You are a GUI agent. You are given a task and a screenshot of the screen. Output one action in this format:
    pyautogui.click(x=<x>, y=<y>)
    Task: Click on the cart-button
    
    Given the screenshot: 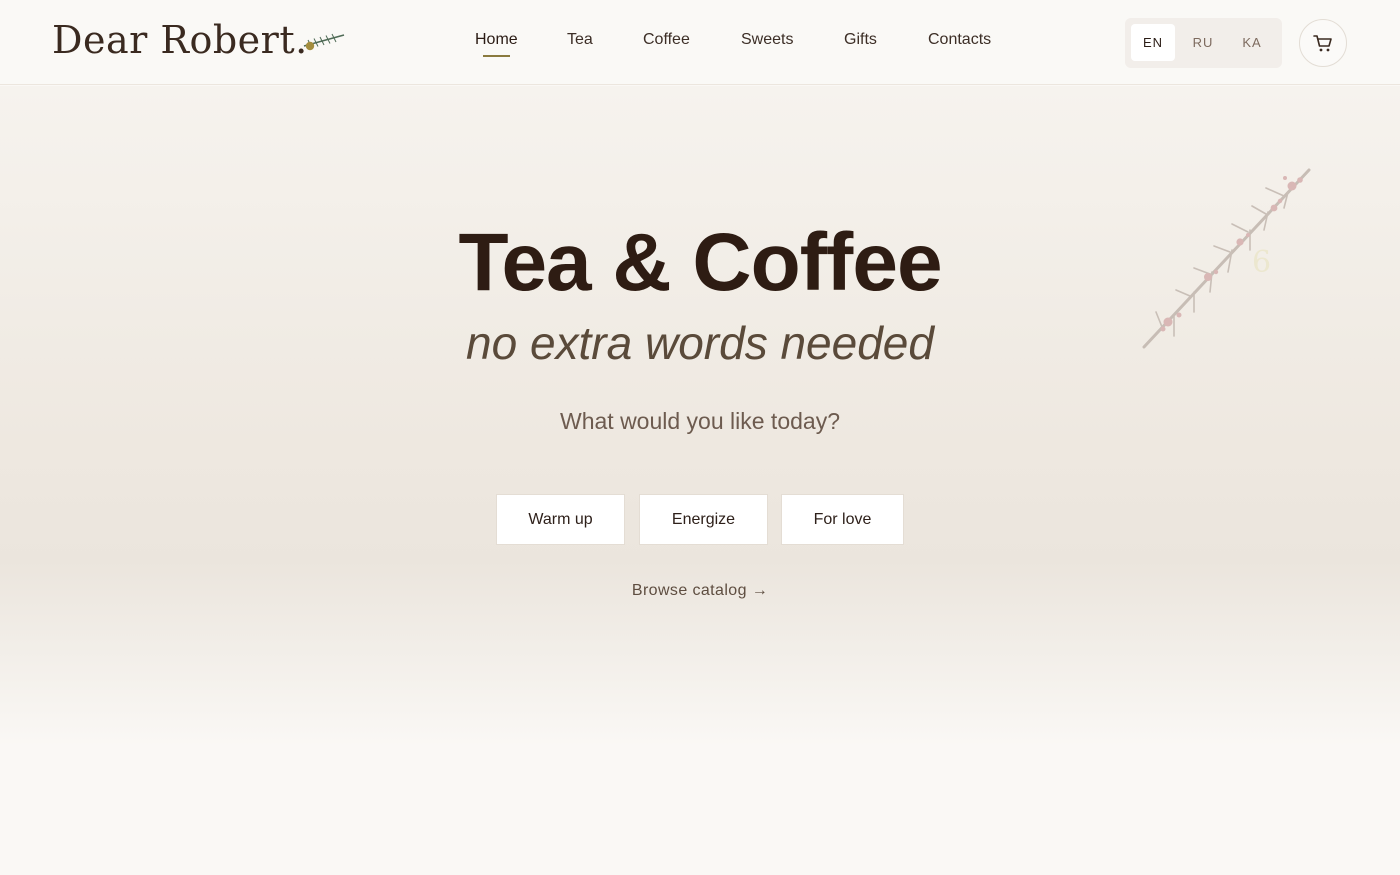 What is the action you would take?
    pyautogui.click(x=1323, y=43)
    